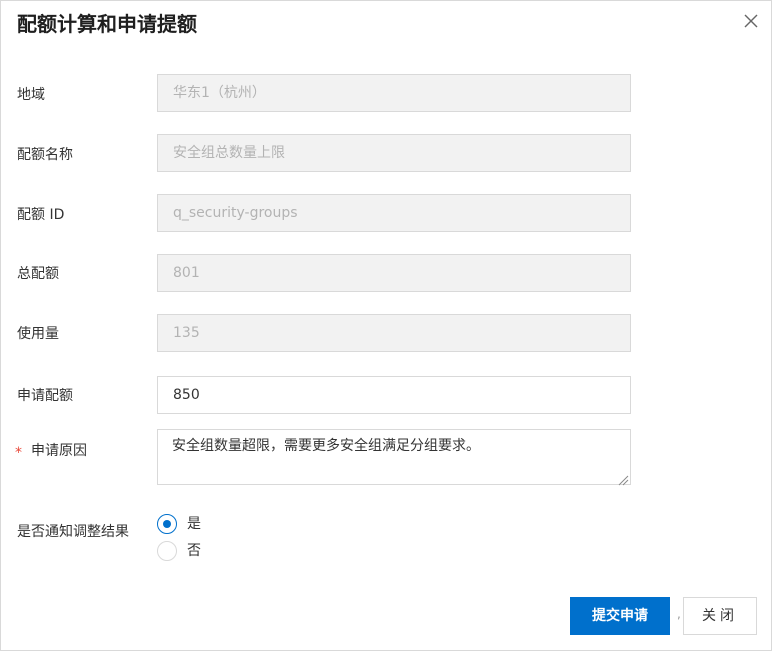 The image size is (772, 651). I want to click on quota-id-label: 配额 ID, so click(41, 215).